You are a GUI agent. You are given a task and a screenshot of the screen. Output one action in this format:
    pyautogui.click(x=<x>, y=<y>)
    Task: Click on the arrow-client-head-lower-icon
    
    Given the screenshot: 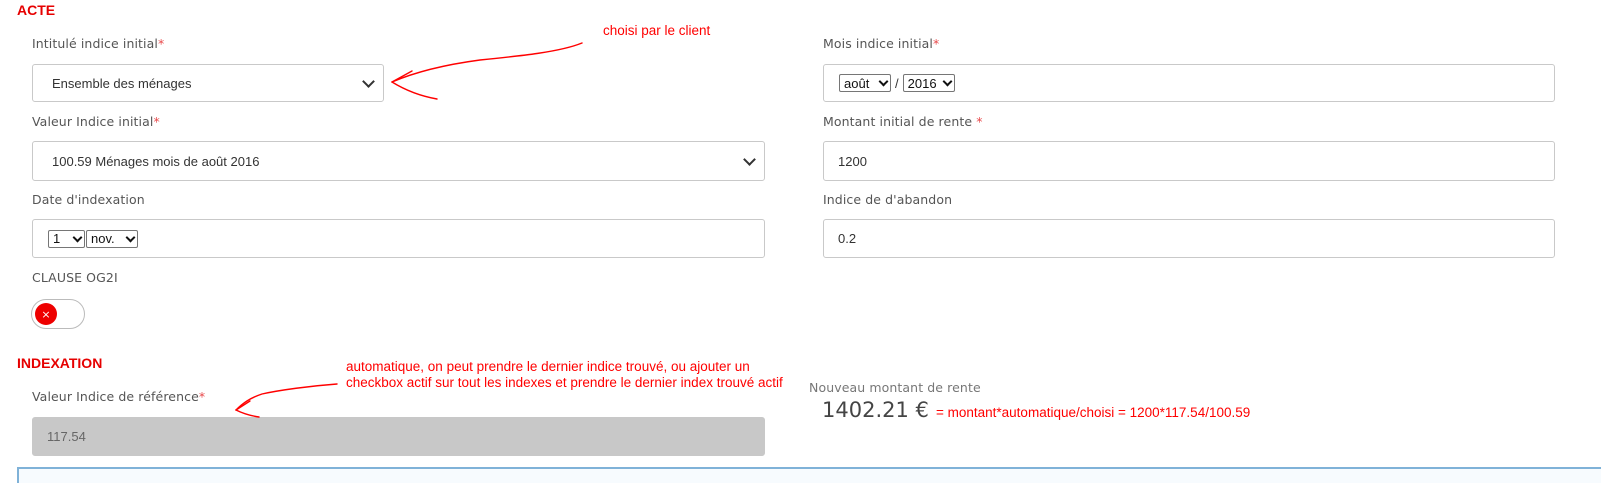 What is the action you would take?
    pyautogui.click(x=414, y=90)
    